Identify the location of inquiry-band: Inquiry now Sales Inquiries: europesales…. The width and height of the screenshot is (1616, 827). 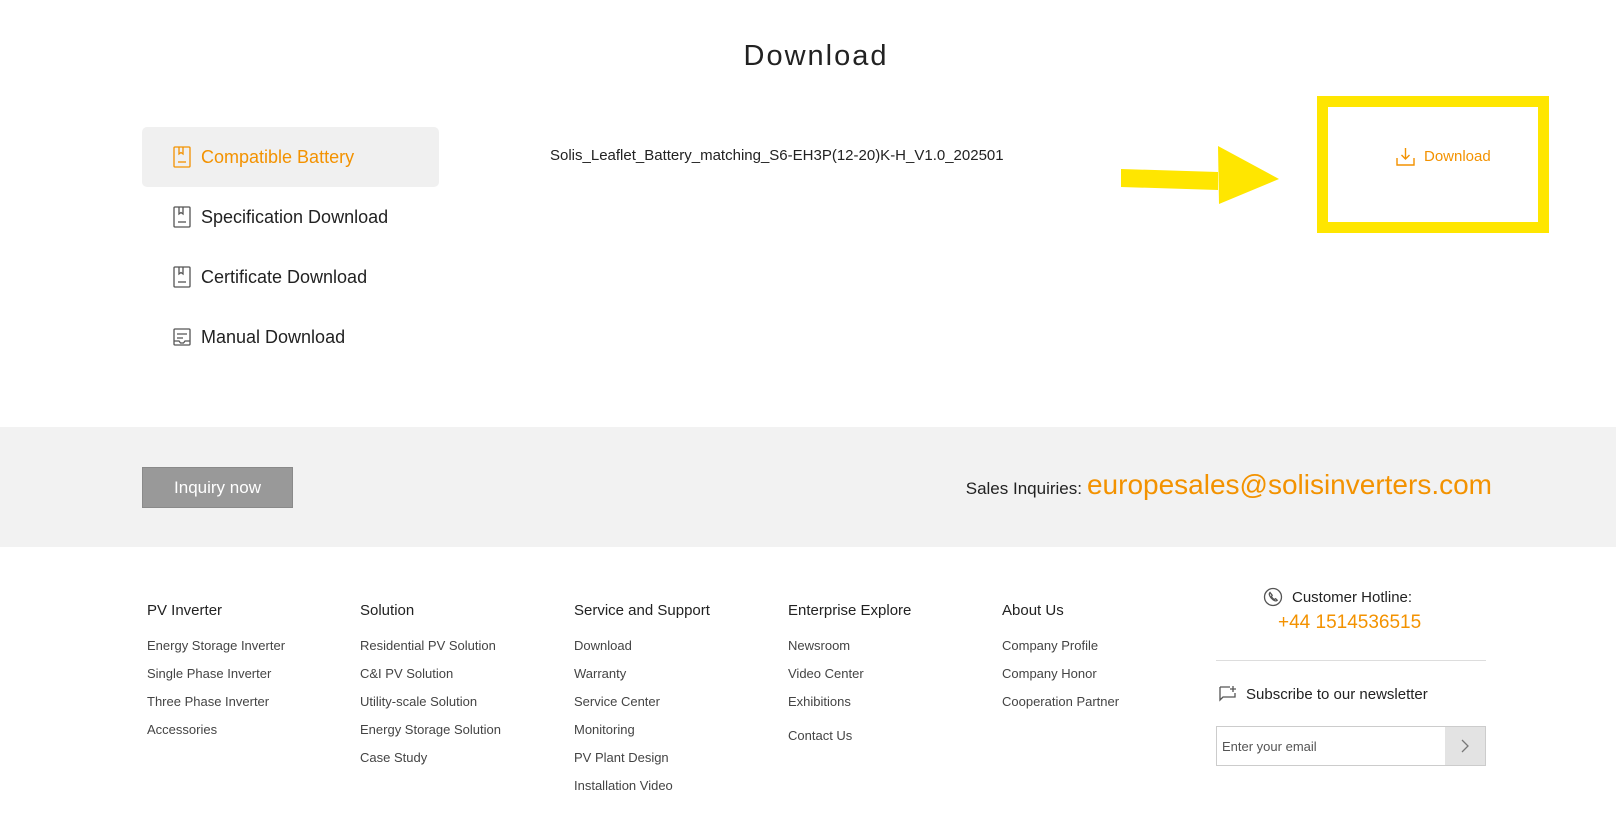
(808, 487).